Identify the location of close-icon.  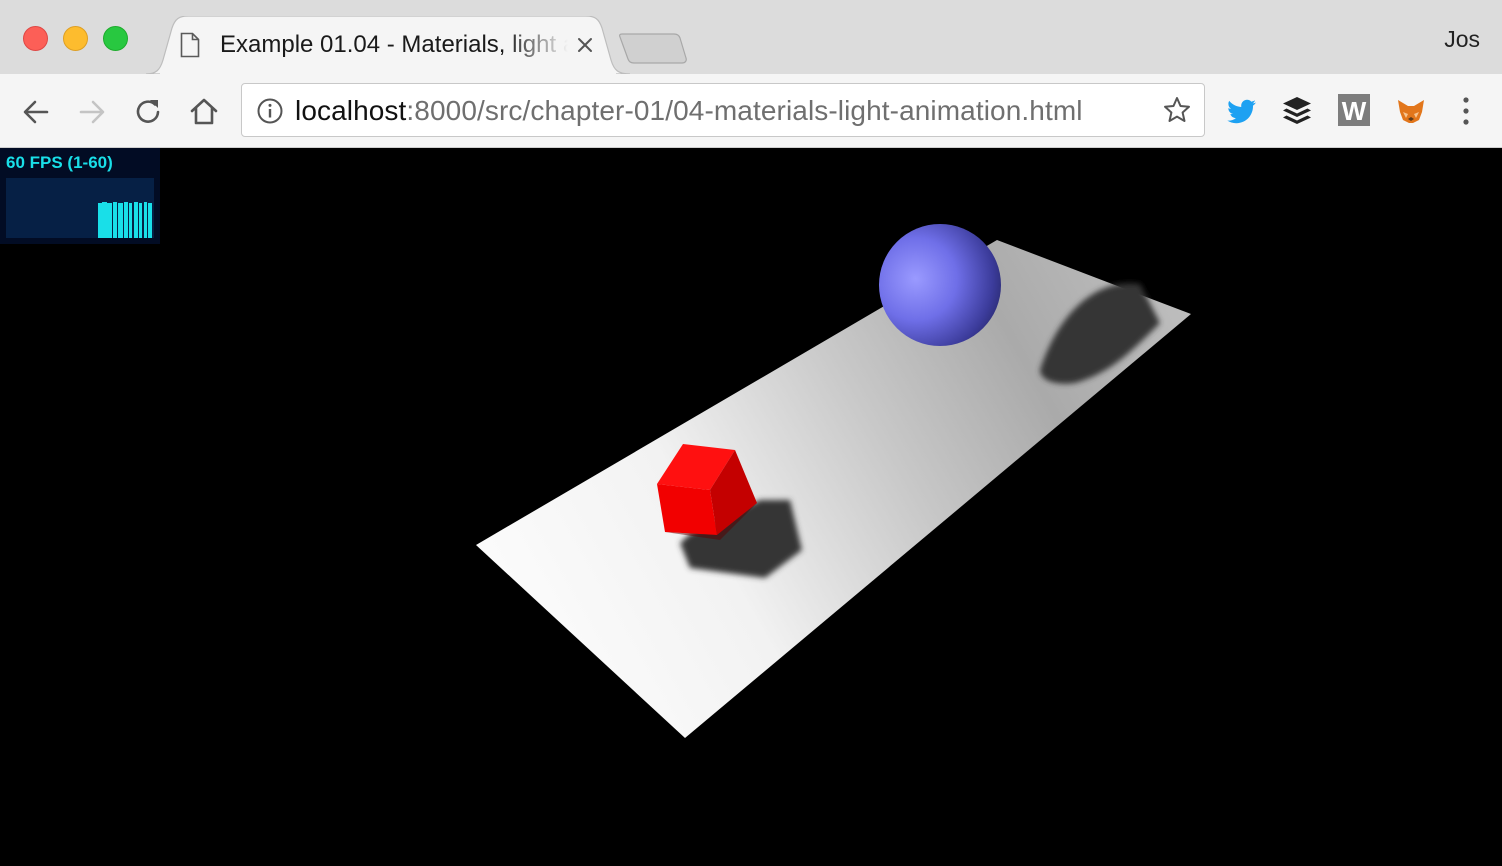
(585, 47).